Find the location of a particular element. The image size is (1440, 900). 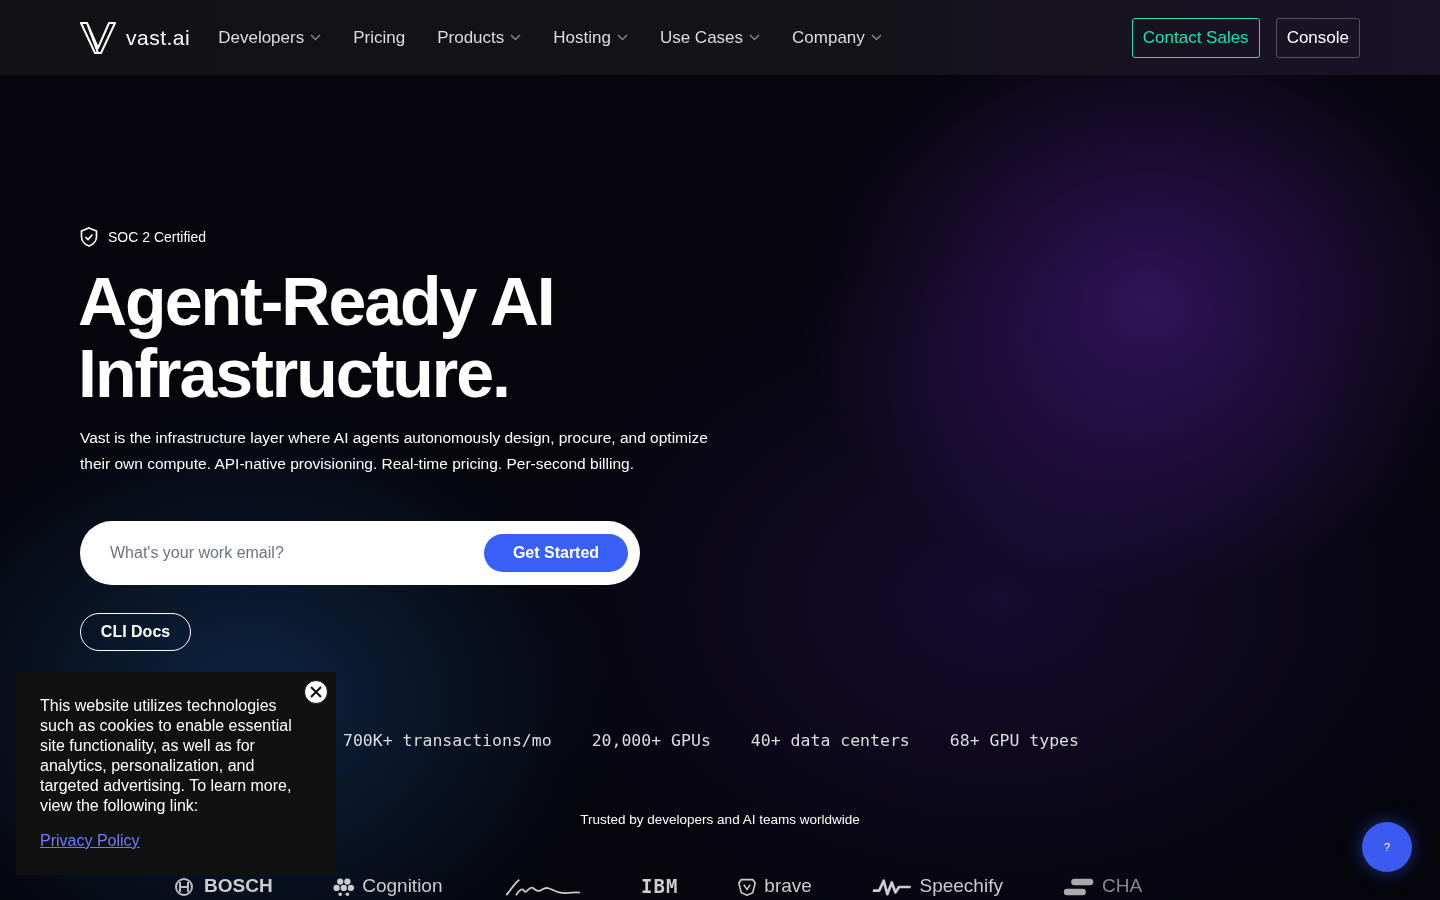

ring-logo-icon is located at coordinates (184, 887).